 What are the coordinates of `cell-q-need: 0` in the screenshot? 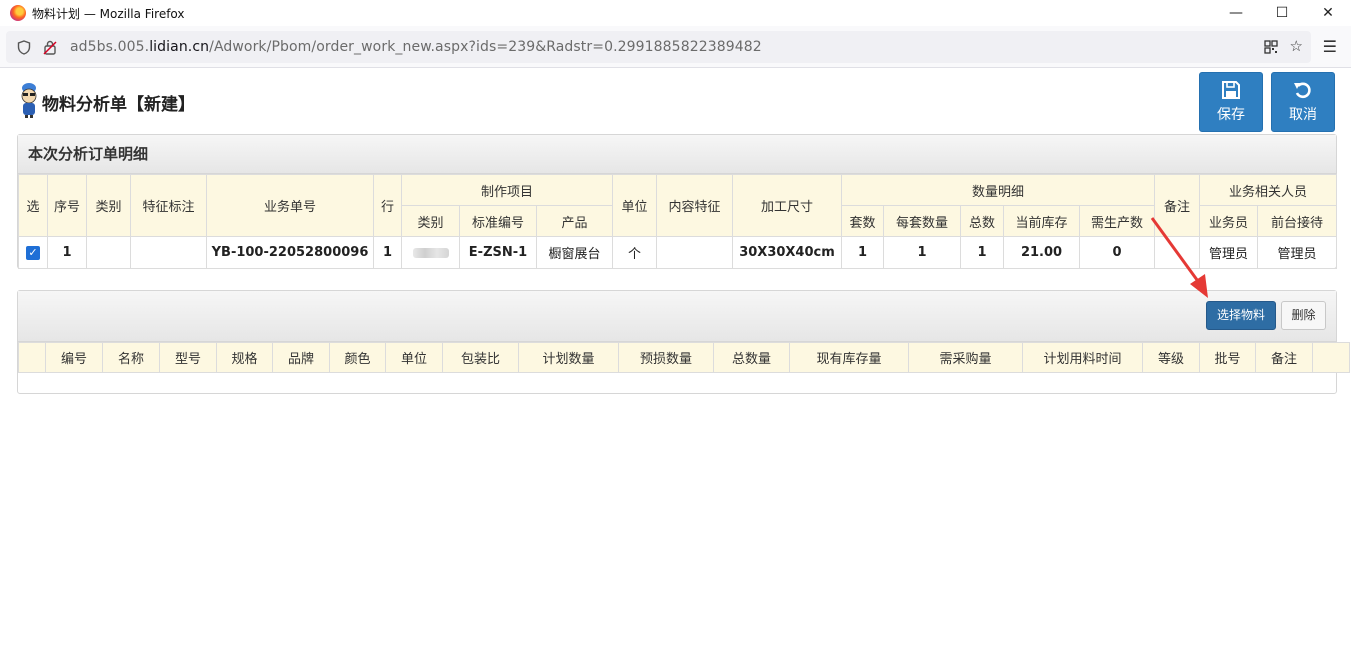 It's located at (1117, 252).